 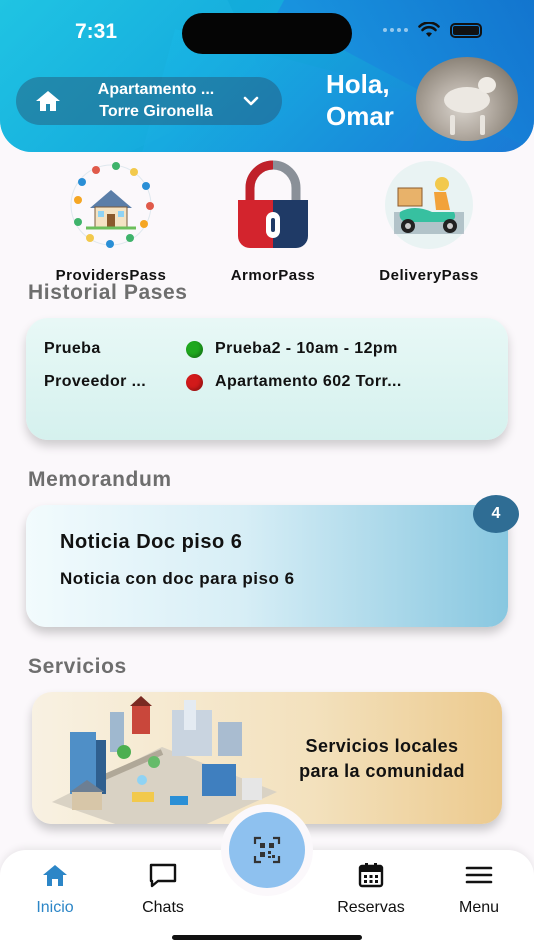 I want to click on memo-count-badge: 4, so click(x=496, y=514).